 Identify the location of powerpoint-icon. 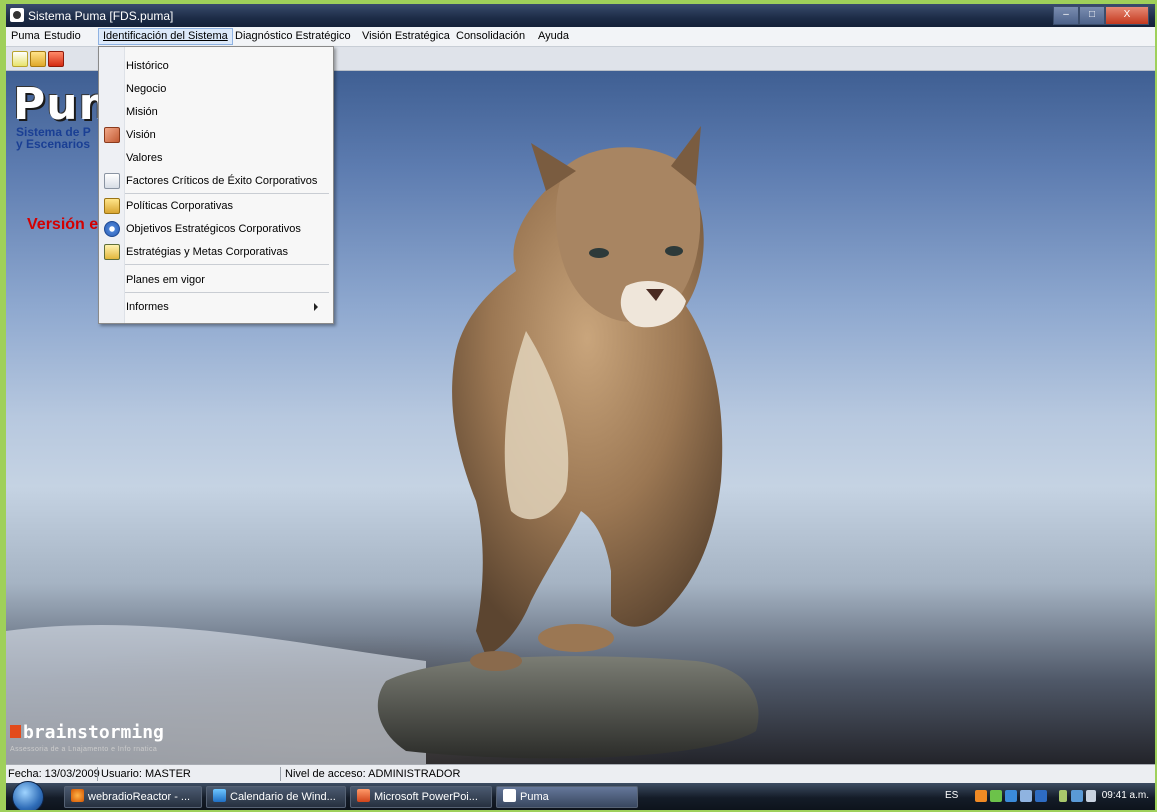
(363, 795).